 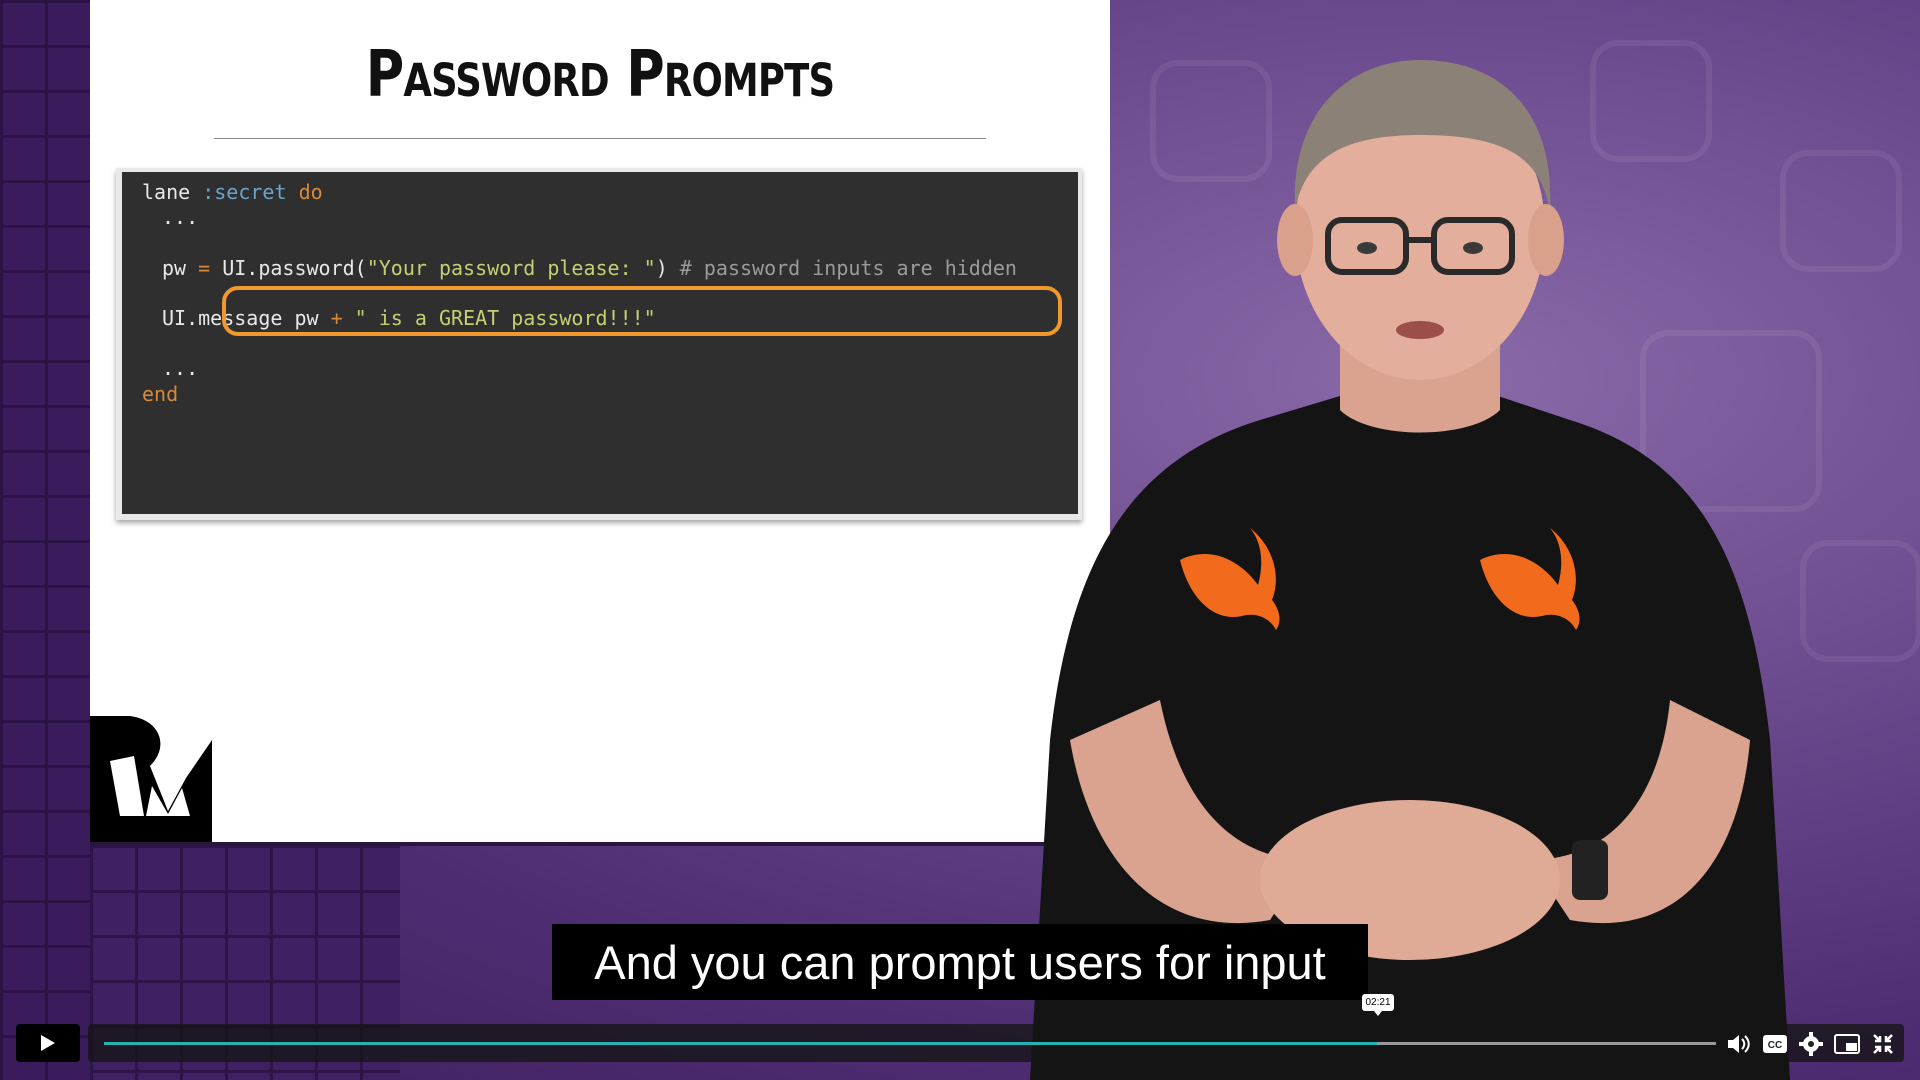 I want to click on captions-button: CC, so click(x=1775, y=1044).